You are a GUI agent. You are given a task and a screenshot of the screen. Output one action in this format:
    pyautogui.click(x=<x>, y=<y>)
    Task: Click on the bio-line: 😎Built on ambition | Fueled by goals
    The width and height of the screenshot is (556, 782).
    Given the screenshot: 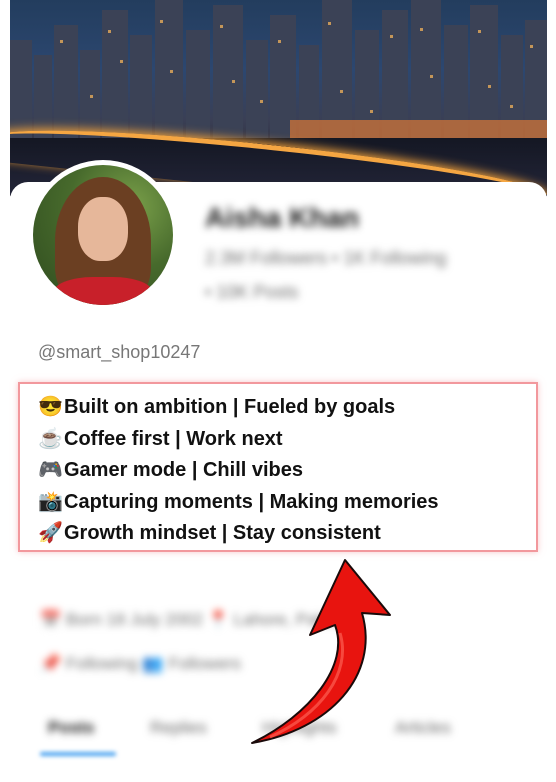 What is the action you would take?
    pyautogui.click(x=287, y=408)
    